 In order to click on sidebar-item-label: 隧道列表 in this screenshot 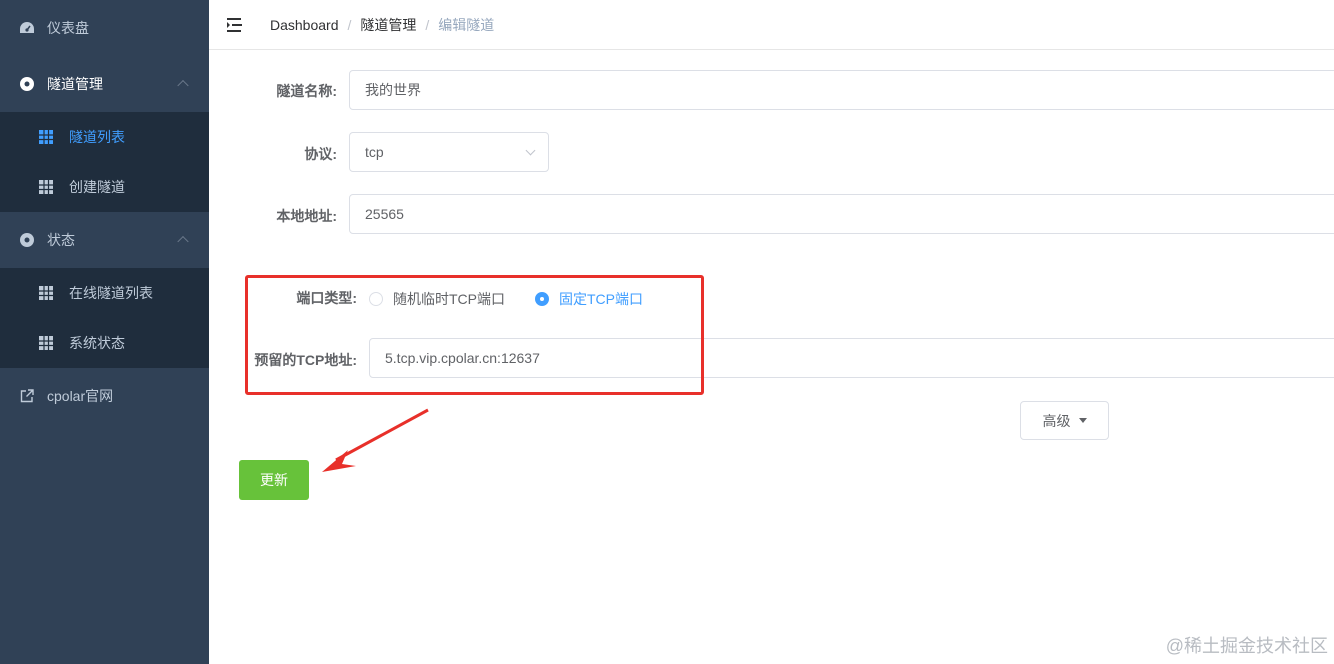, I will do `click(97, 137)`.